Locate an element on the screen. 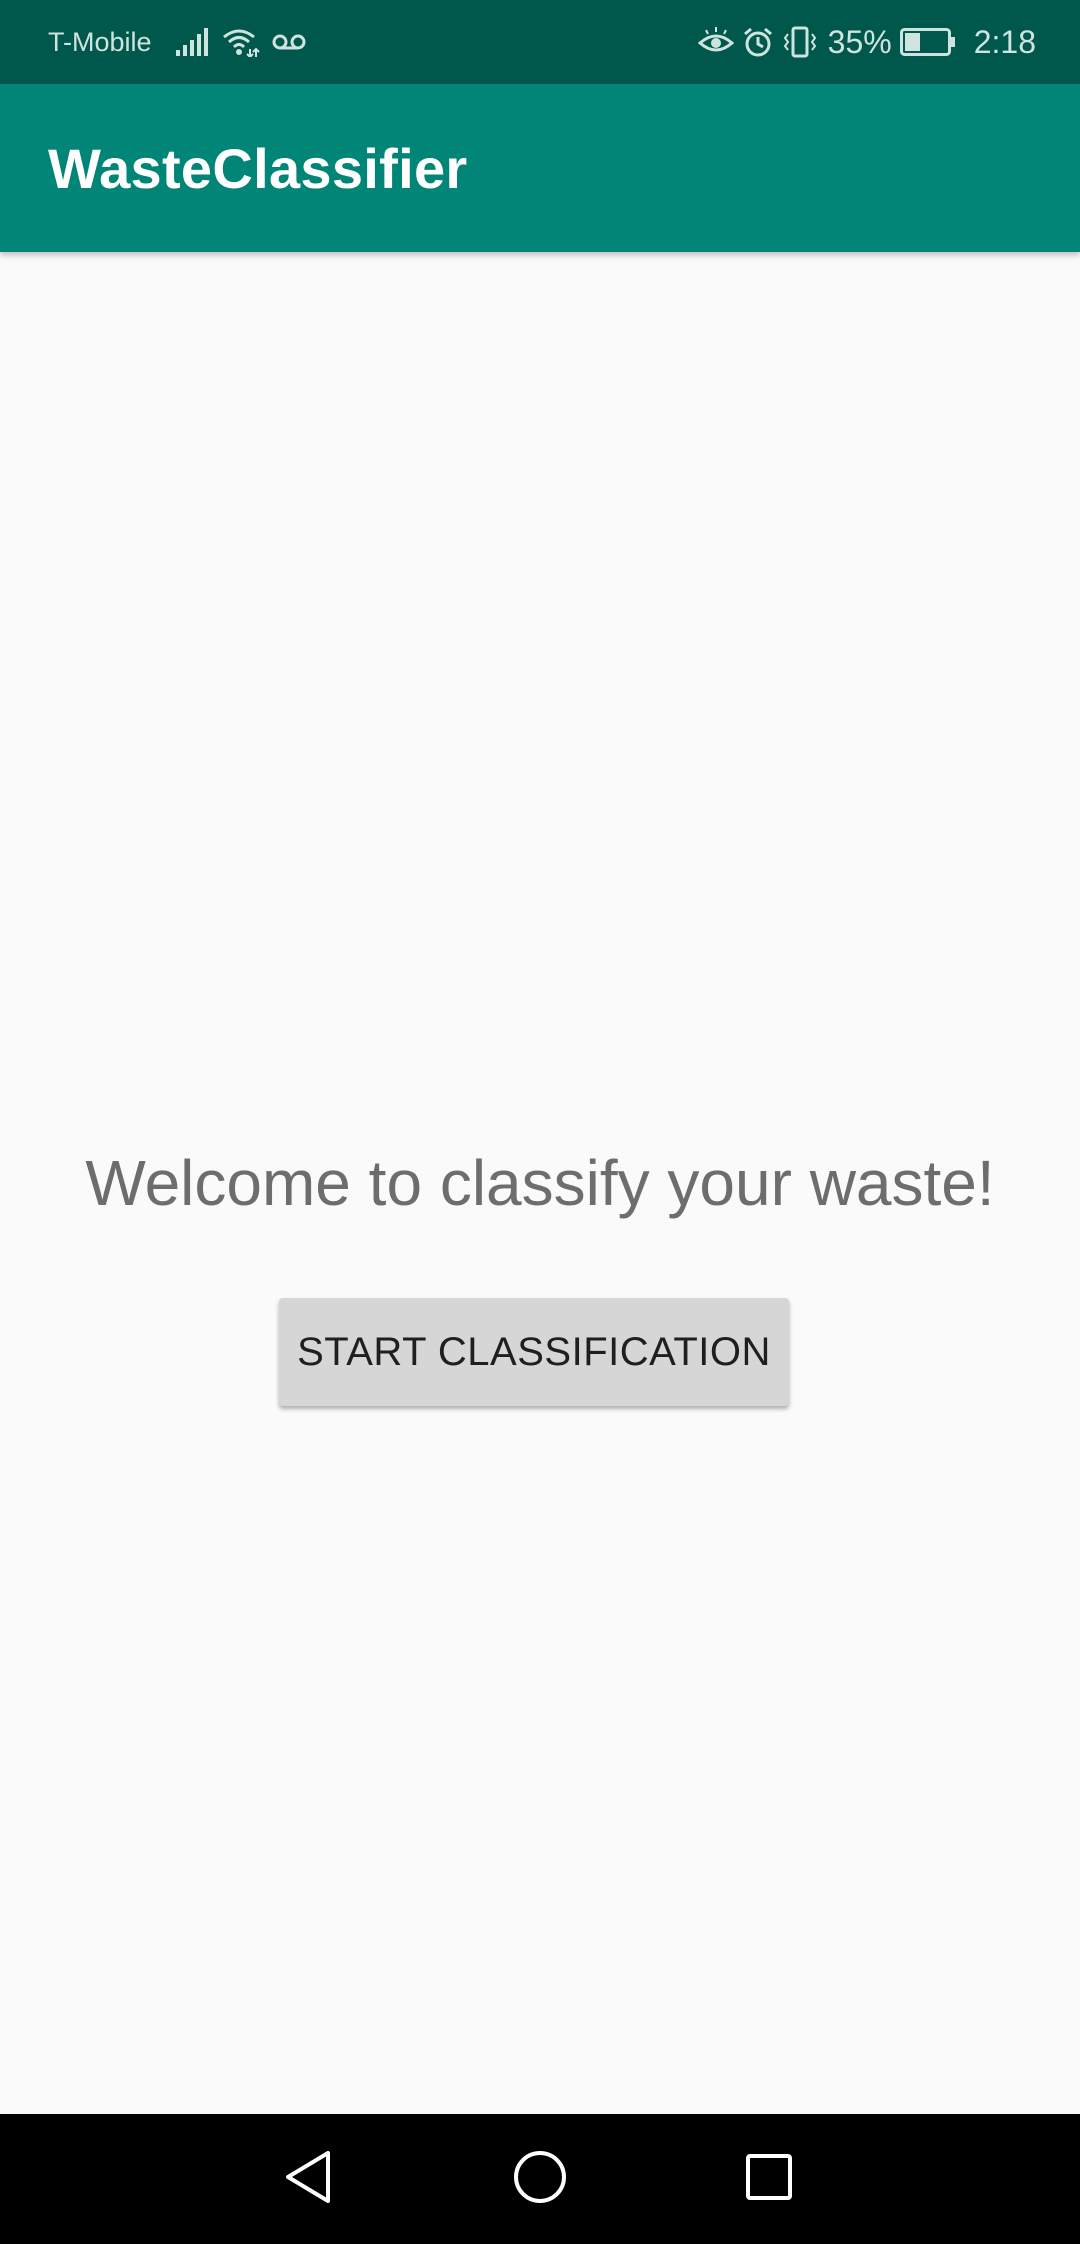 The image size is (1080, 2244). app-bar: WasteClassifier is located at coordinates (540, 168).